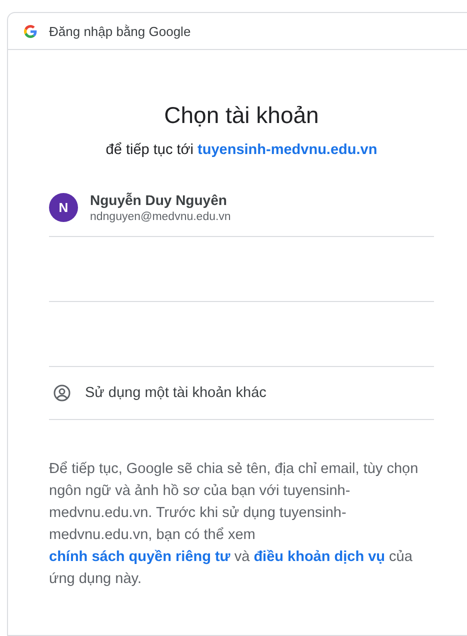 The height and width of the screenshot is (636, 467). I want to click on account-item: N Nguyễn Duy Nguyên ndnguyen@medvnu.edu.vn, so click(241, 207).